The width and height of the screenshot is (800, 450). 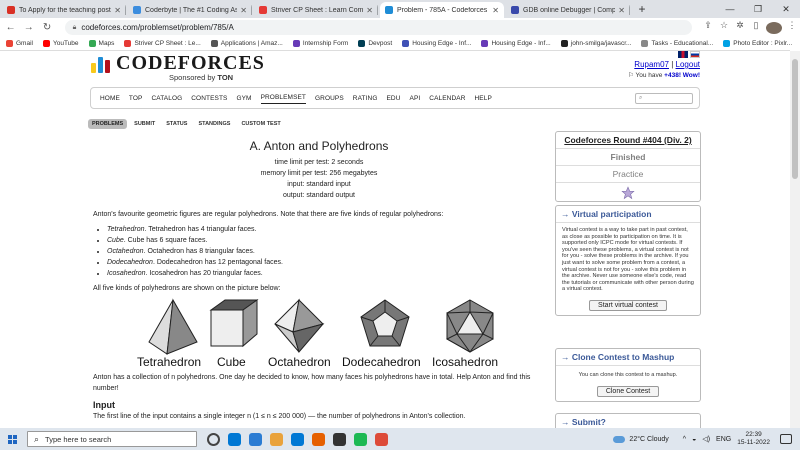 What do you see at coordinates (166, 98) in the screenshot?
I see `menu-item-catalog: CATALOG` at bounding box center [166, 98].